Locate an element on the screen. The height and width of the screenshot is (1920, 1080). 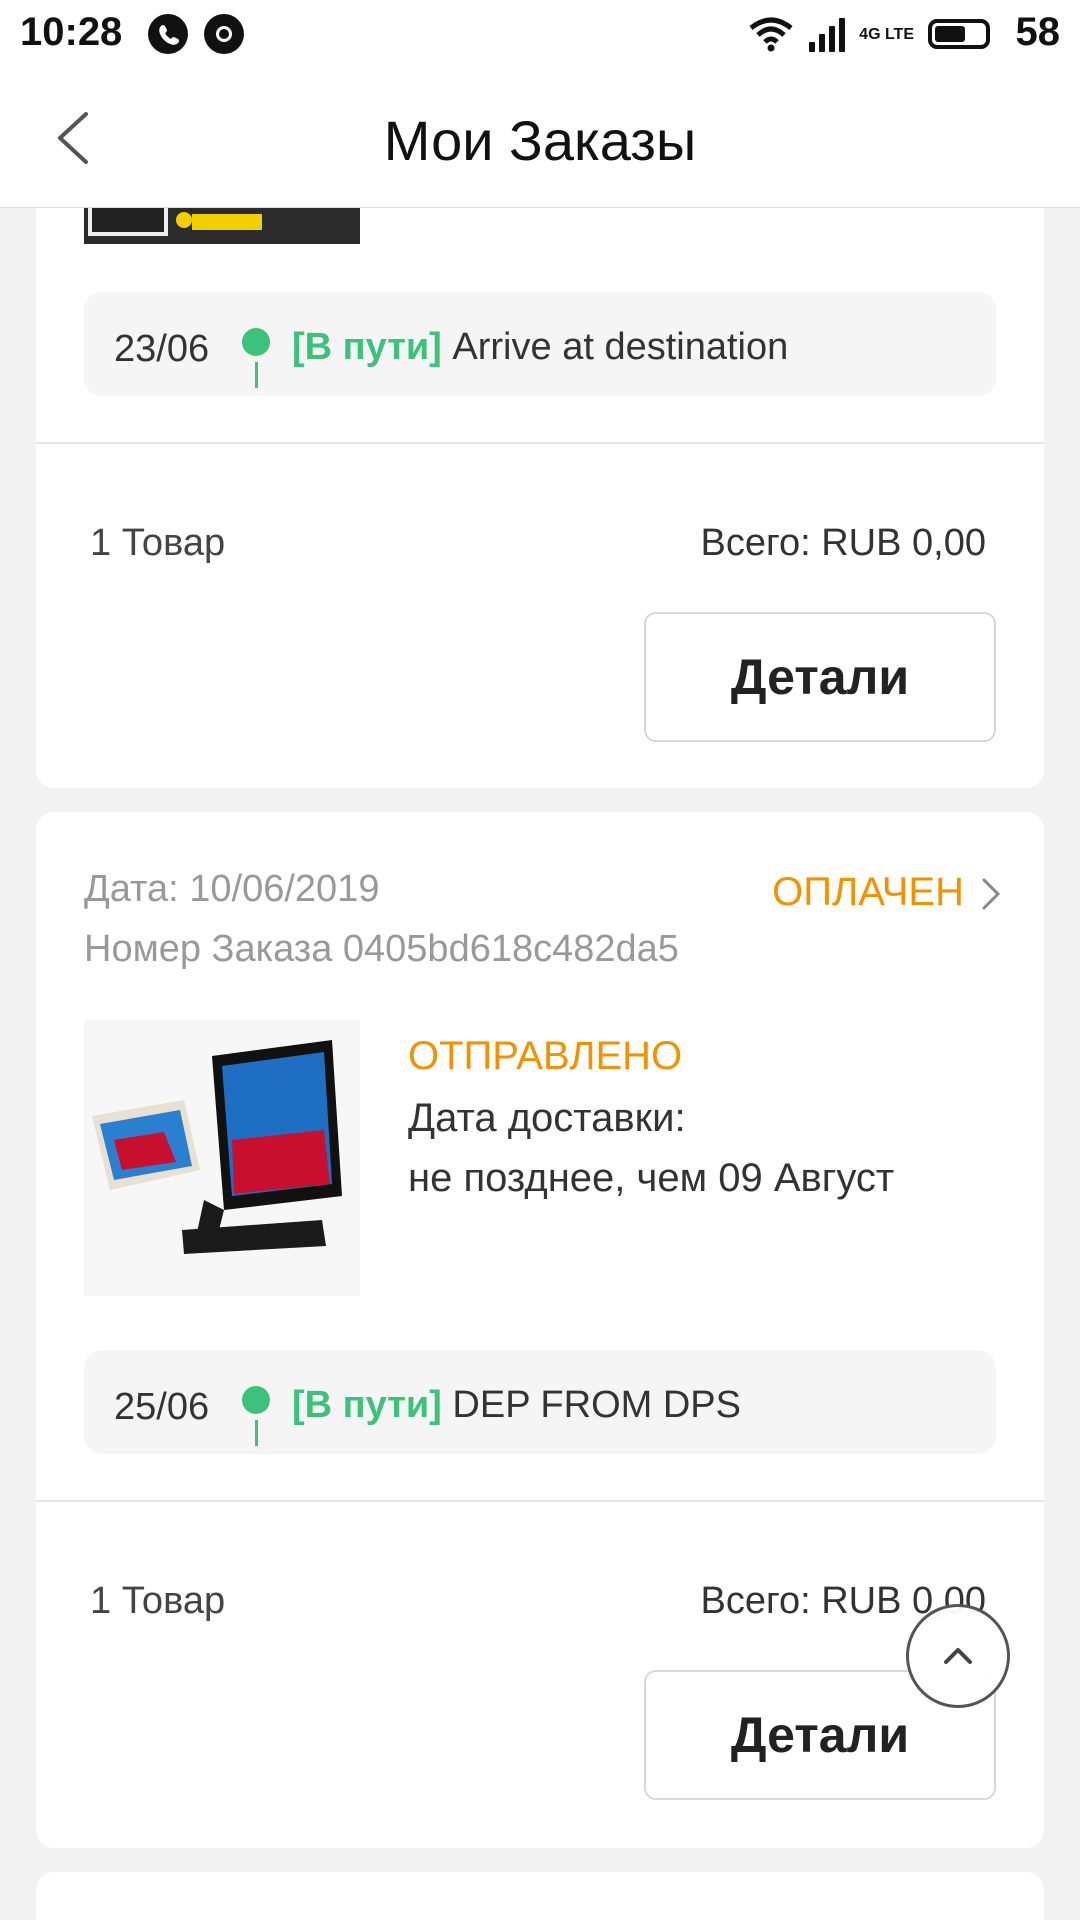
battery-icon is located at coordinates (959, 34).